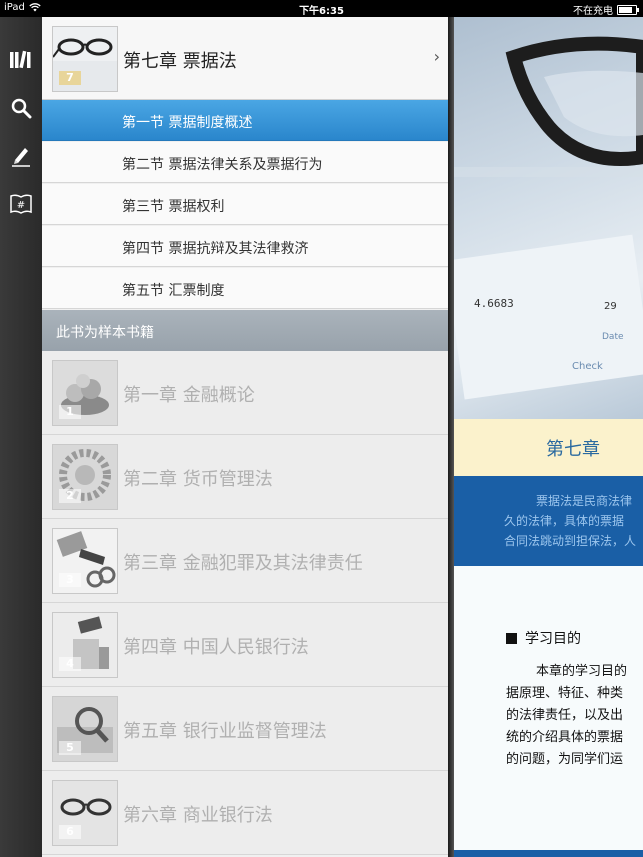 The width and height of the screenshot is (643, 857). I want to click on pencil-icon, so click(21, 156).